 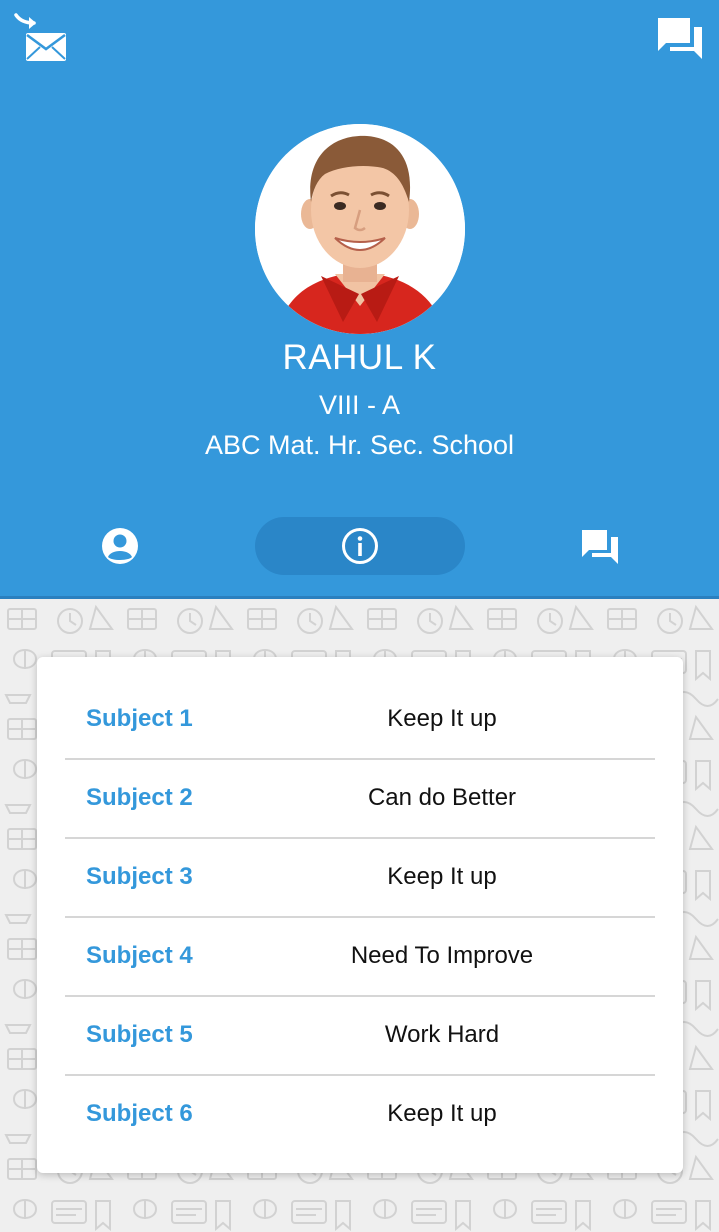 I want to click on subject-label: Subject 5, so click(x=139, y=1034).